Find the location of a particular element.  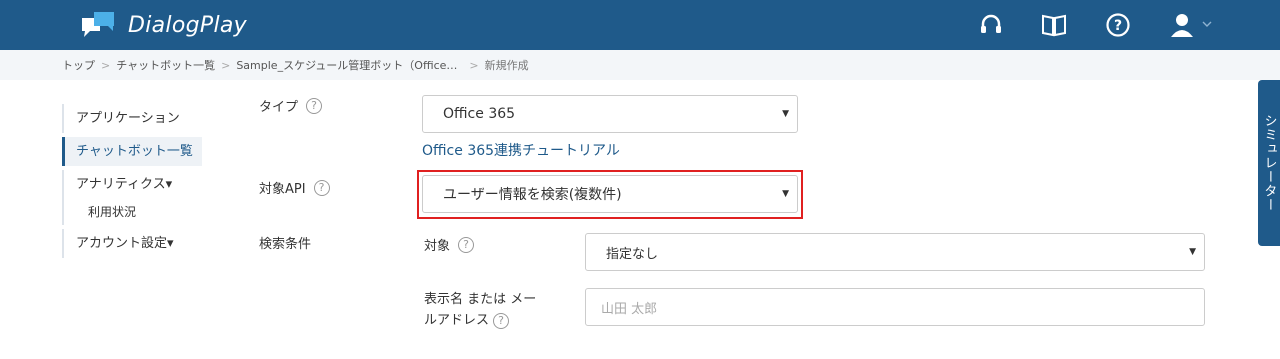

name-input: 山田 太郎 is located at coordinates (895, 307).